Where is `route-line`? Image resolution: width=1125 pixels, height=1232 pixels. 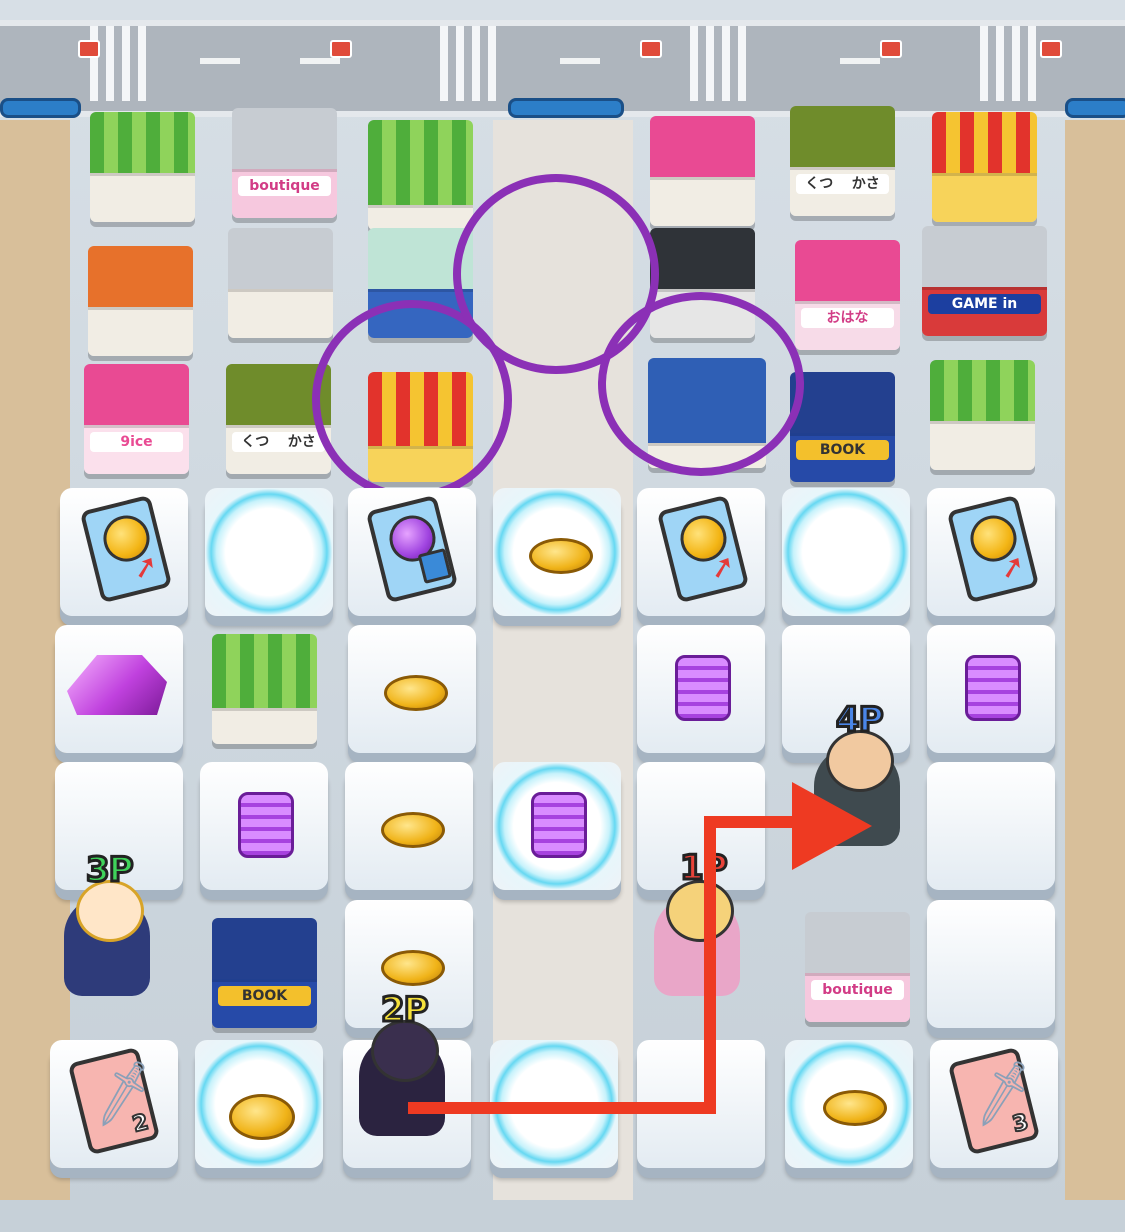
route-line is located at coordinates (604, 965).